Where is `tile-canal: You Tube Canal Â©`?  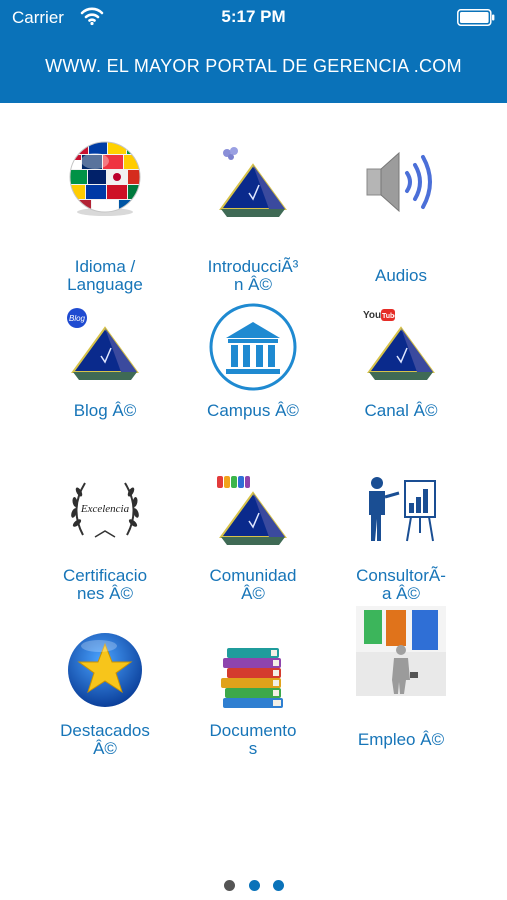
tile-canal: You Tube Canal Â© is located at coordinates (401, 373).